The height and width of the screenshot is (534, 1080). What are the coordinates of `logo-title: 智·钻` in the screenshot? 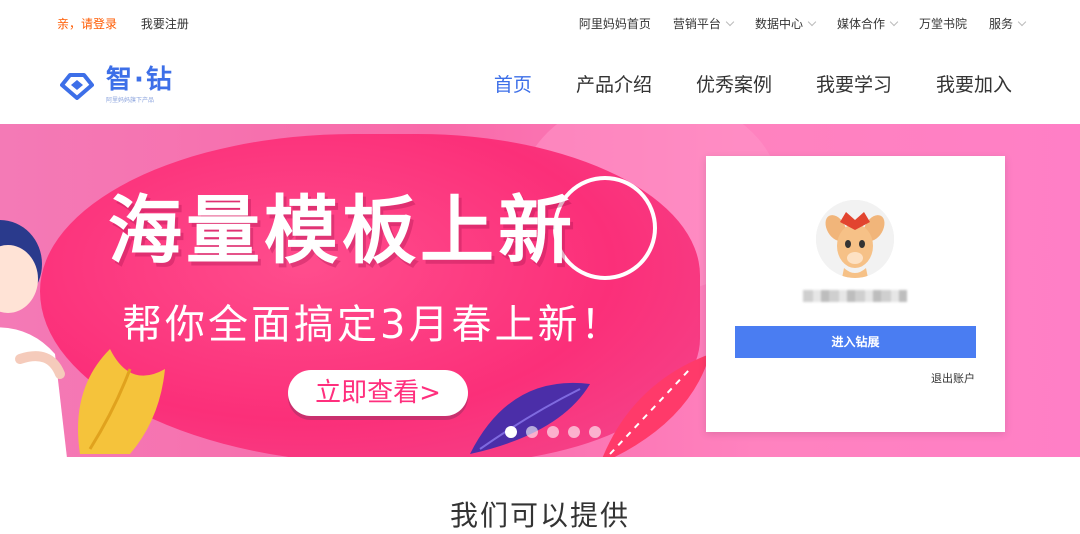 It's located at (140, 80).